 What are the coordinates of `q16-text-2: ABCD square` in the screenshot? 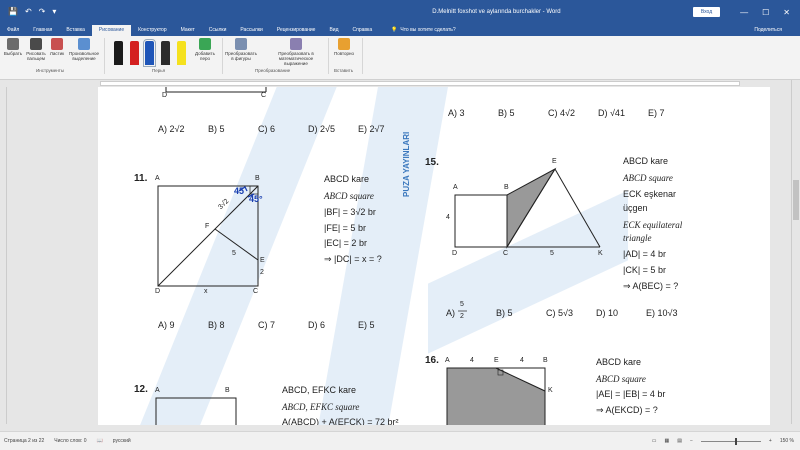 It's located at (621, 379).